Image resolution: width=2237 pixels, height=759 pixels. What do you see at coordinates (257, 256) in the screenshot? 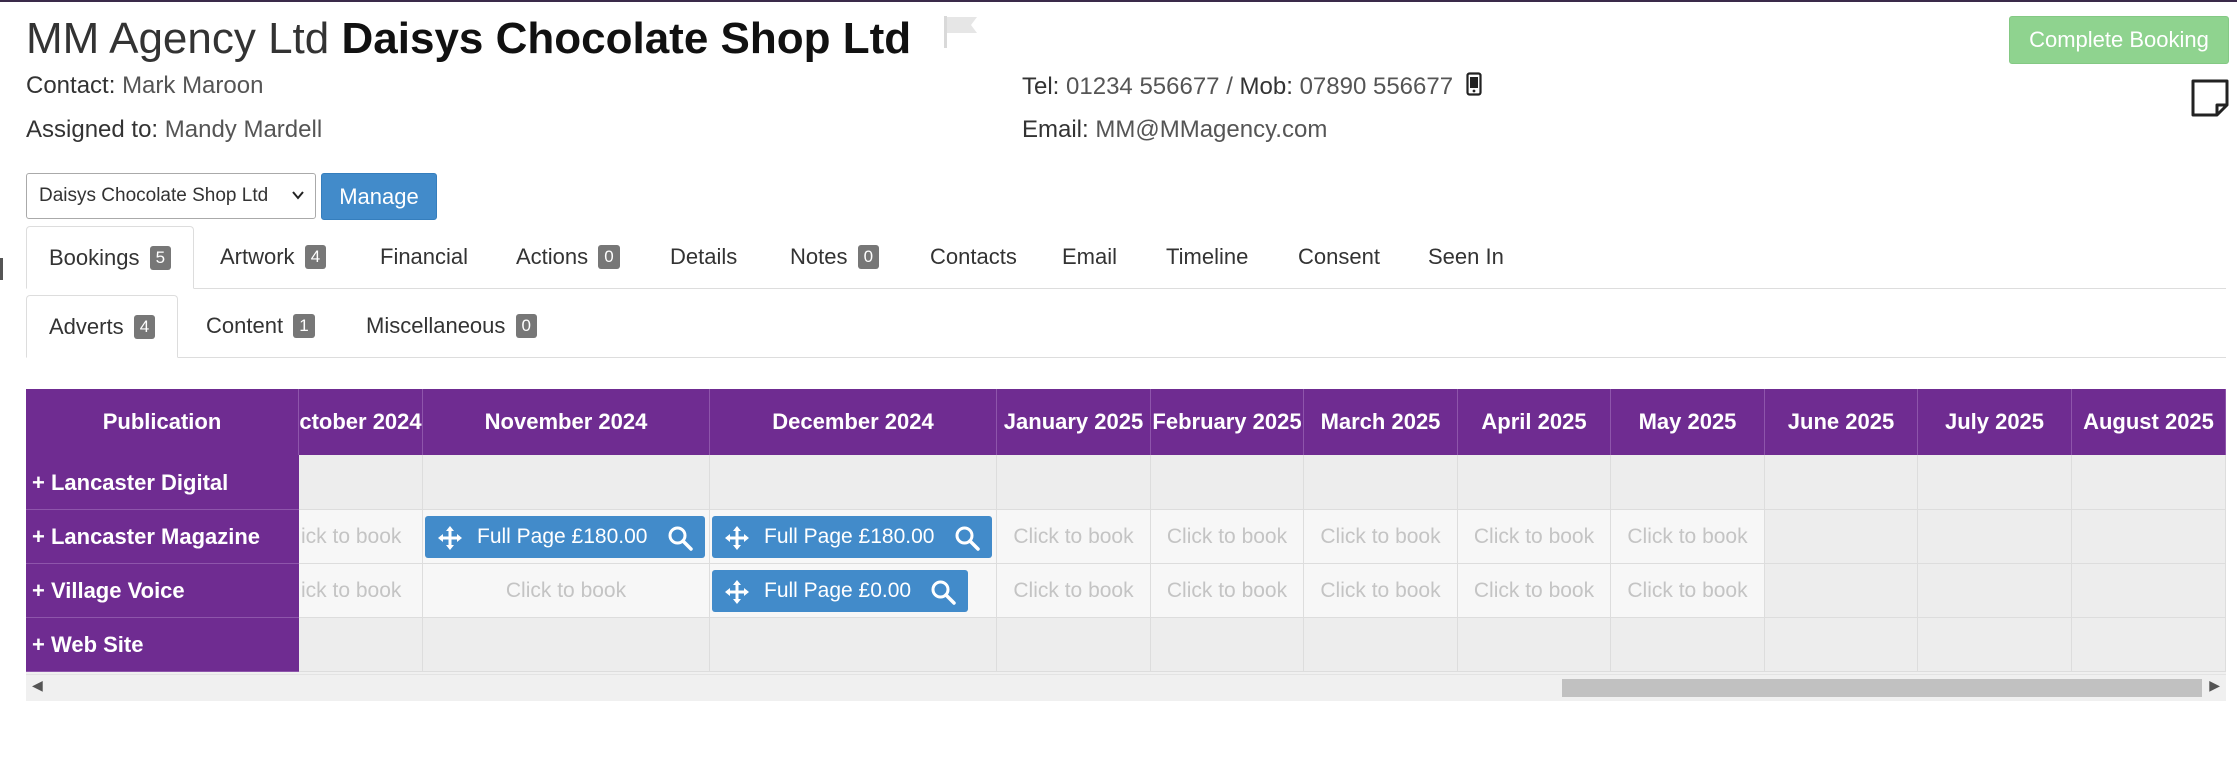
I see `tab-label: Artwork` at bounding box center [257, 256].